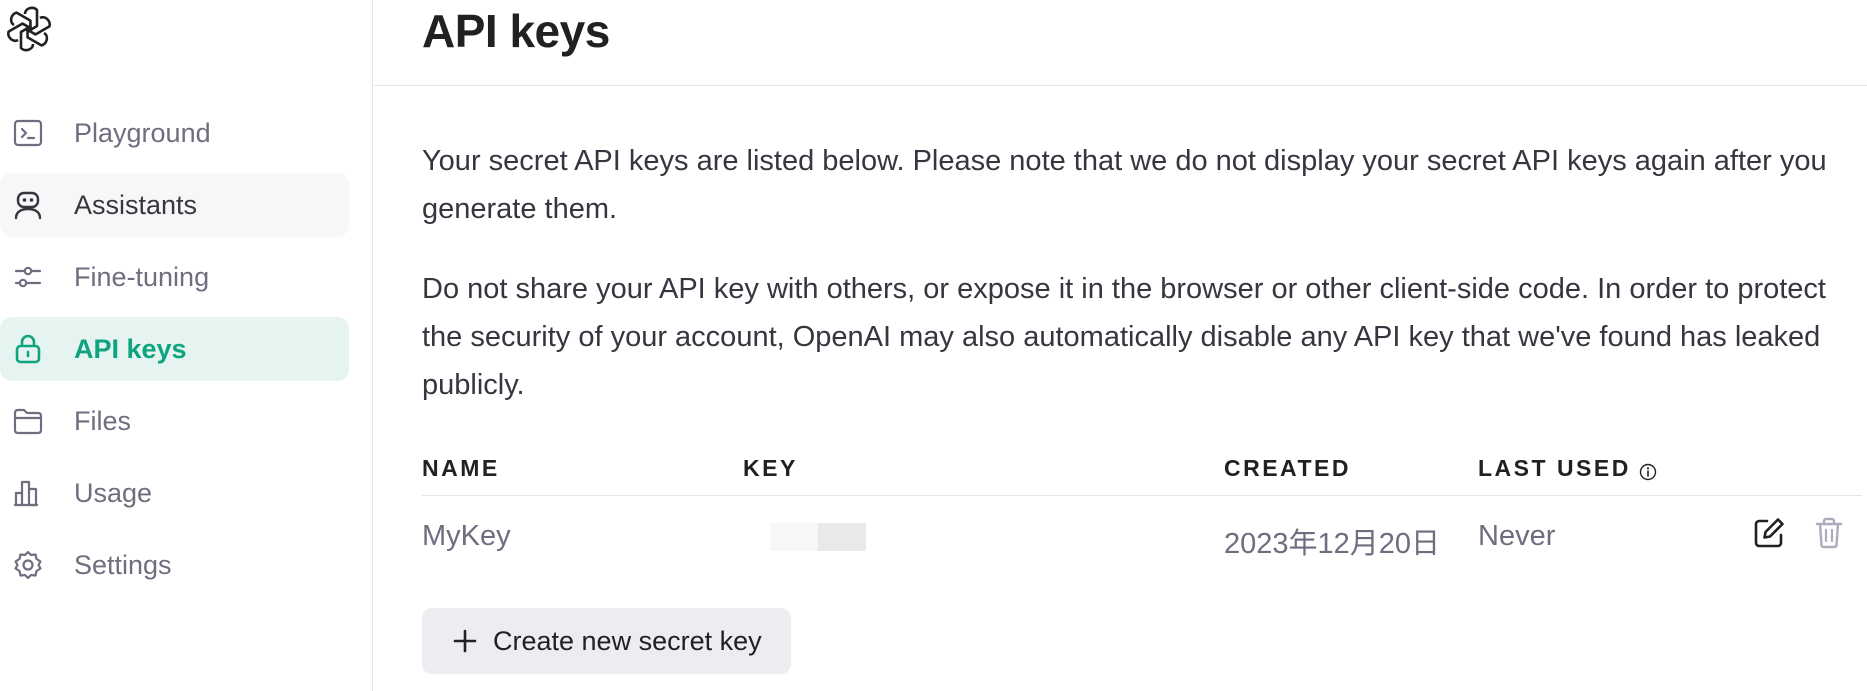 Image resolution: width=1867 pixels, height=691 pixels. Describe the element at coordinates (28, 493) in the screenshot. I see `bar-chart-icon` at that location.